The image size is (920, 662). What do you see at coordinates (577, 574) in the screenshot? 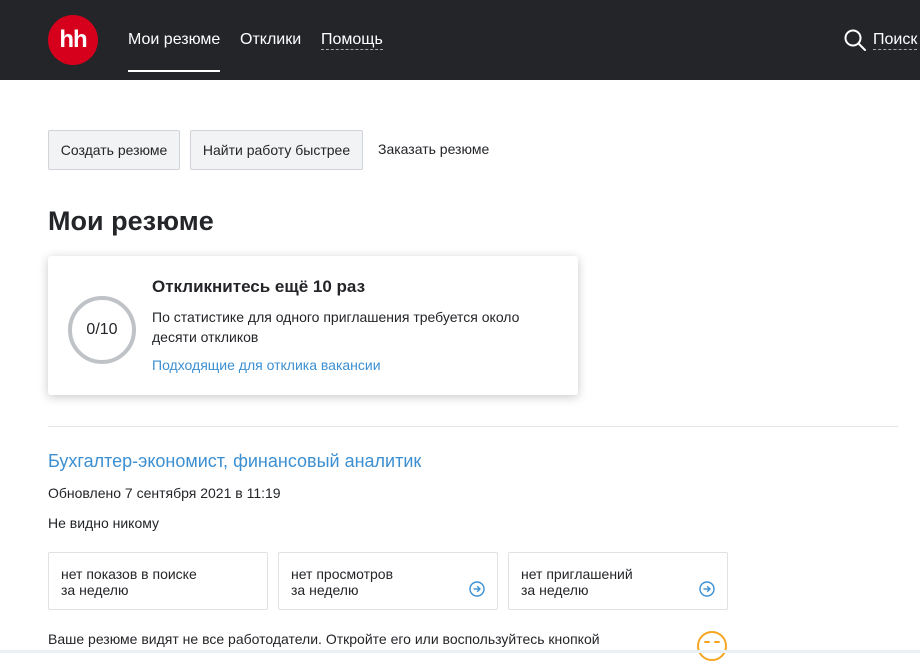
I see `stat-label: нет приглашений` at bounding box center [577, 574].